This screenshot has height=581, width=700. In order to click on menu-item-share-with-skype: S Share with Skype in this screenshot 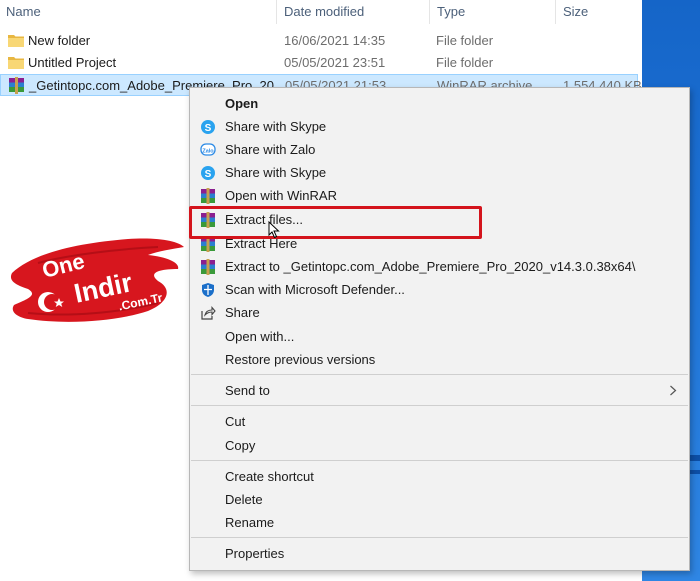, I will do `click(439, 126)`.